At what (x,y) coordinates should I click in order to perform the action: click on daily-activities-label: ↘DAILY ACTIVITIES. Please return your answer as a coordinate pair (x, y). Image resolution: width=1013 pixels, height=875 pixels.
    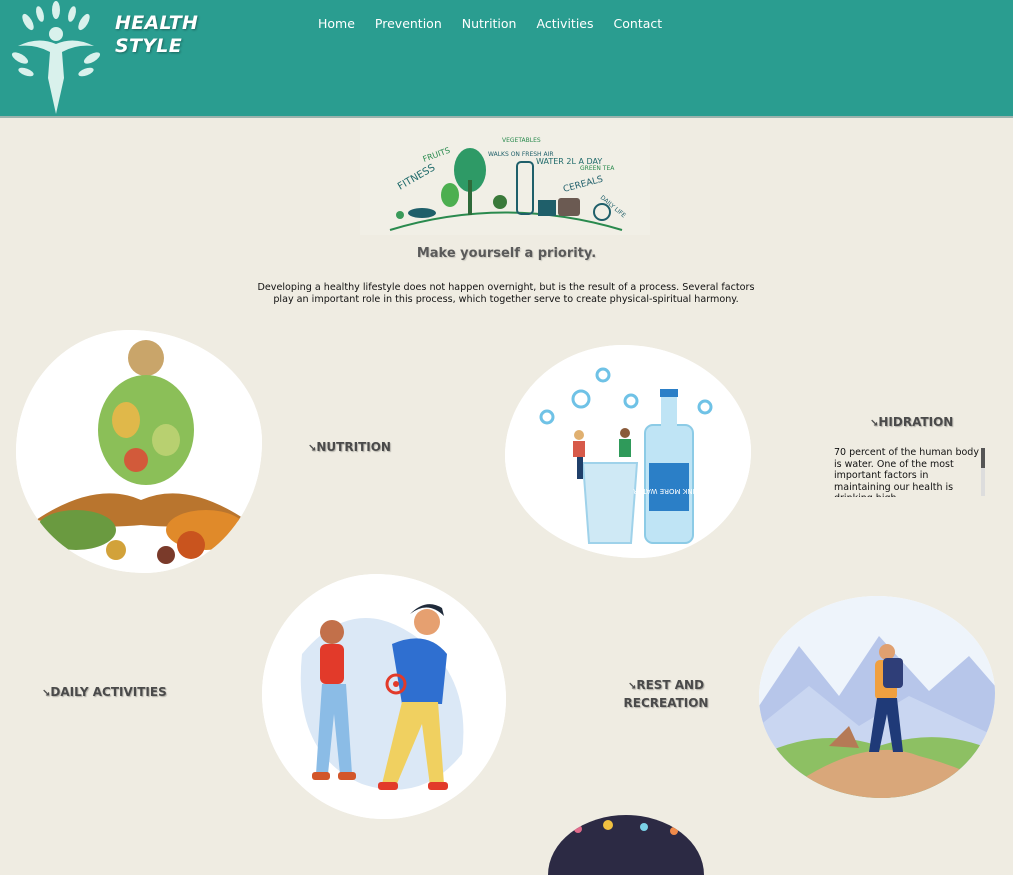
    Looking at the image, I should click on (104, 693).